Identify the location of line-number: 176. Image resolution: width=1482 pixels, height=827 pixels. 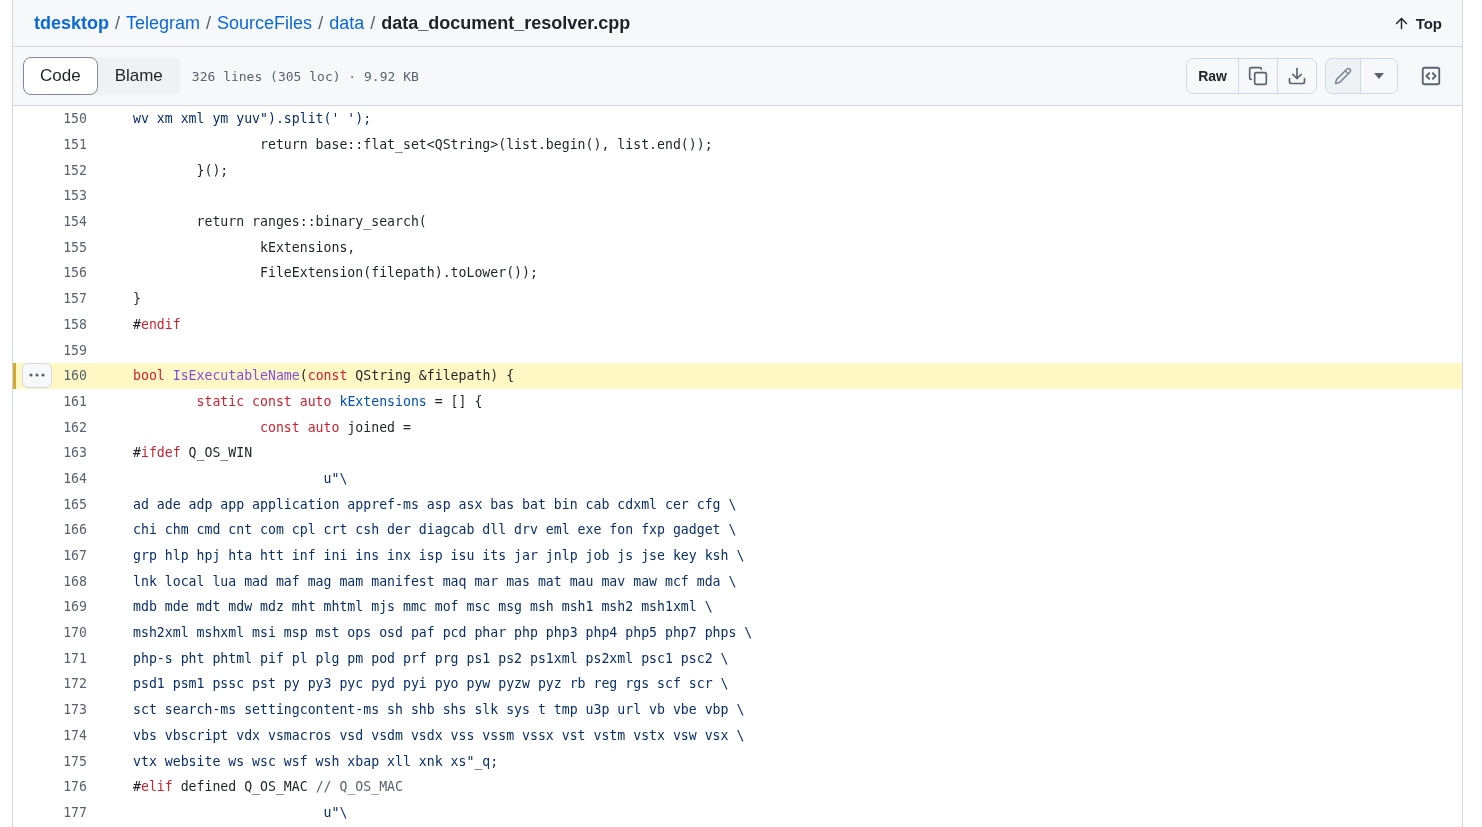
(50, 787).